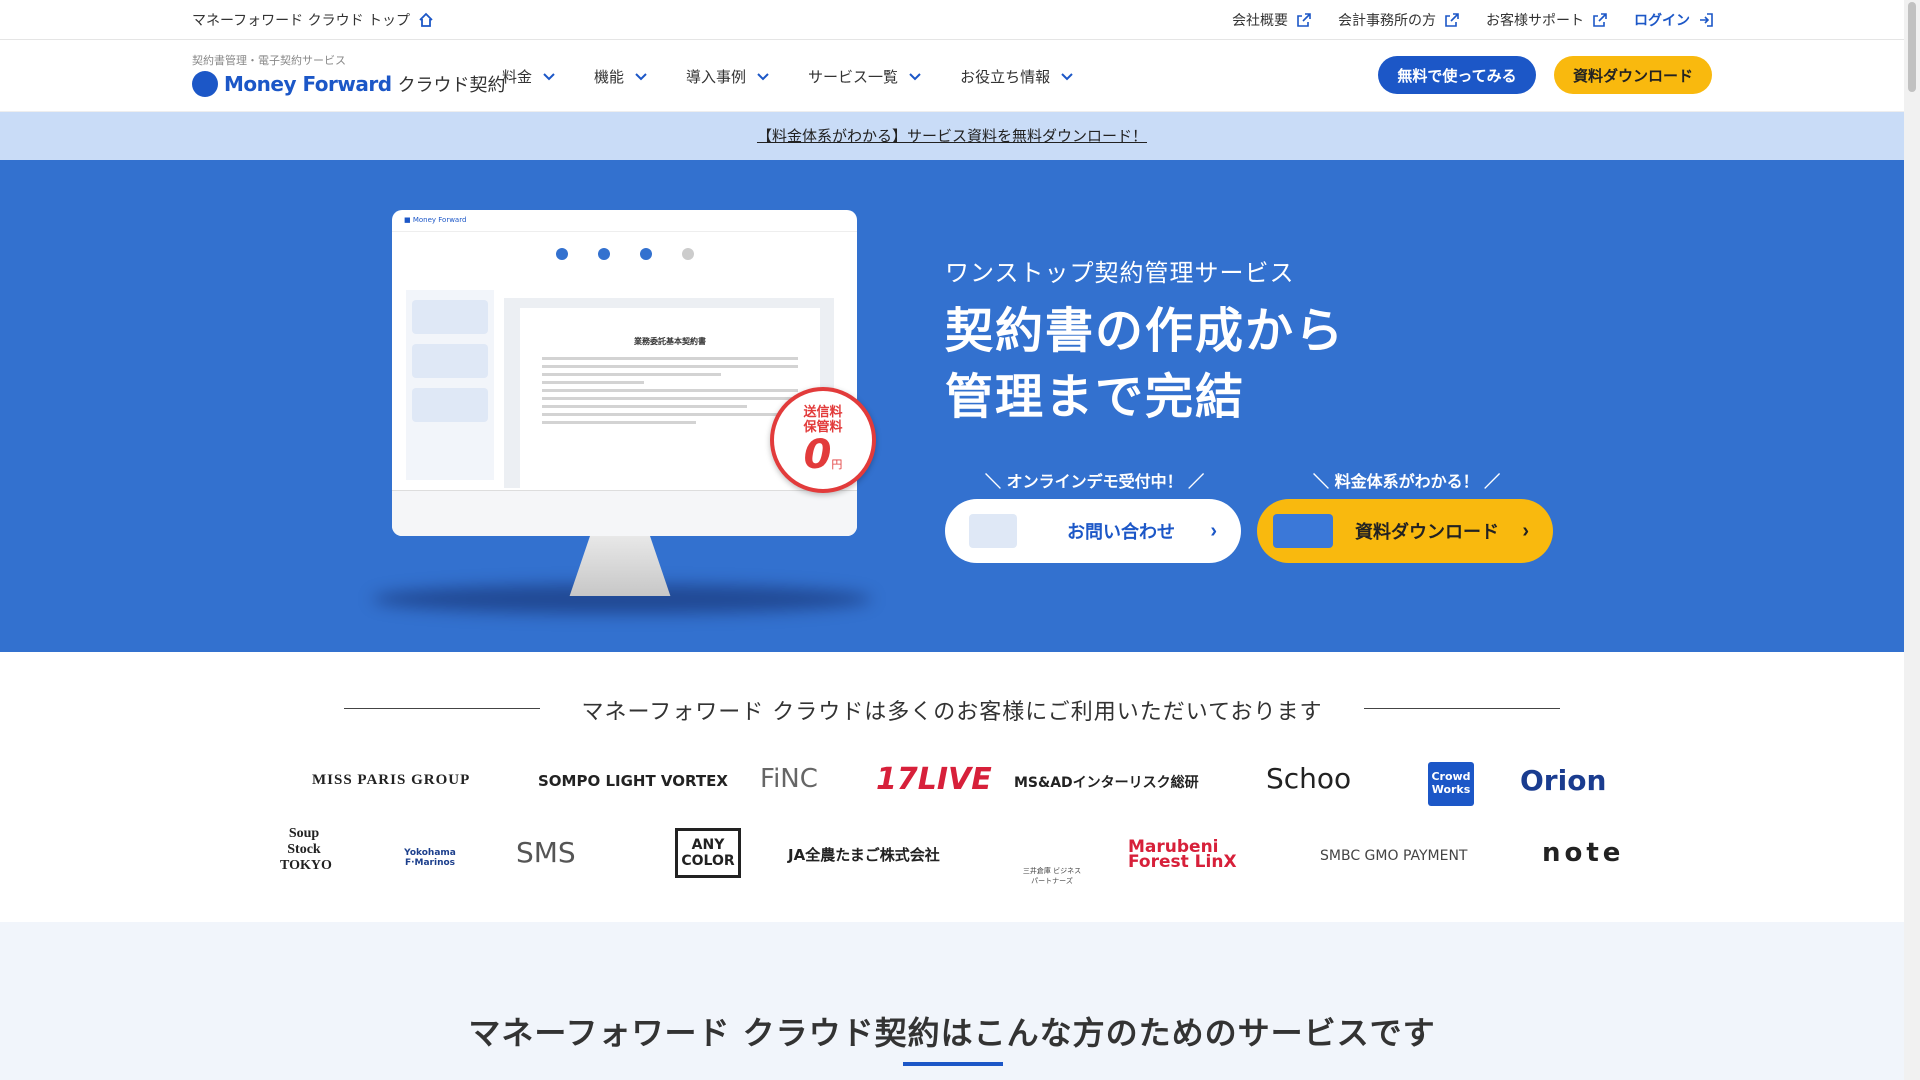  I want to click on hero-download-button: 資料ダウンロード ›, so click(1405, 531).